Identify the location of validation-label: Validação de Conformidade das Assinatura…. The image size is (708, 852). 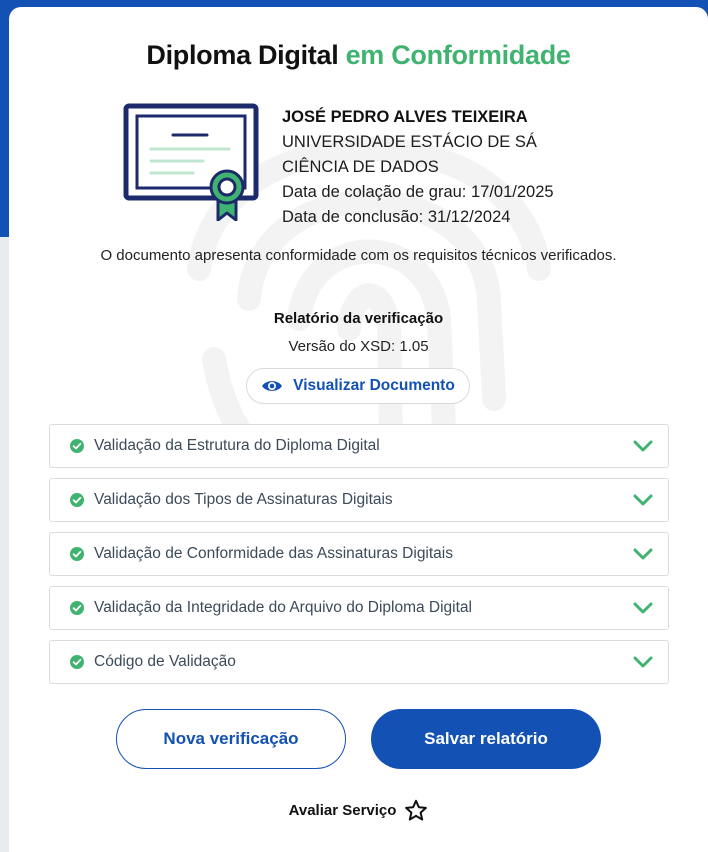
(273, 553).